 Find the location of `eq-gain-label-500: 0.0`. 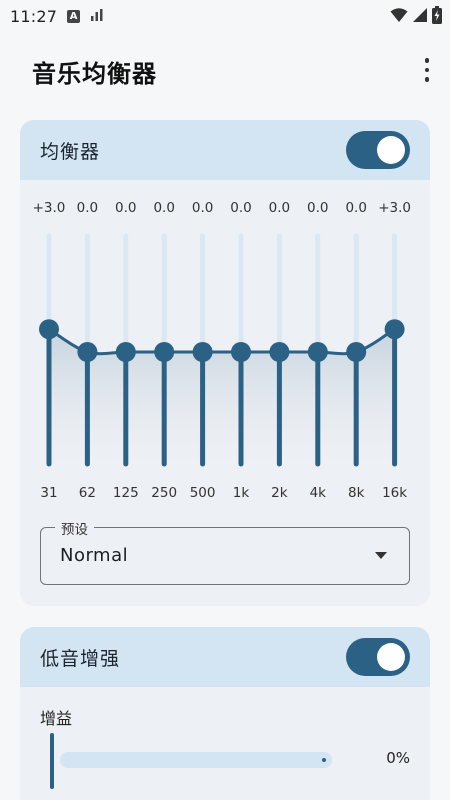

eq-gain-label-500: 0.0 is located at coordinates (202, 208).